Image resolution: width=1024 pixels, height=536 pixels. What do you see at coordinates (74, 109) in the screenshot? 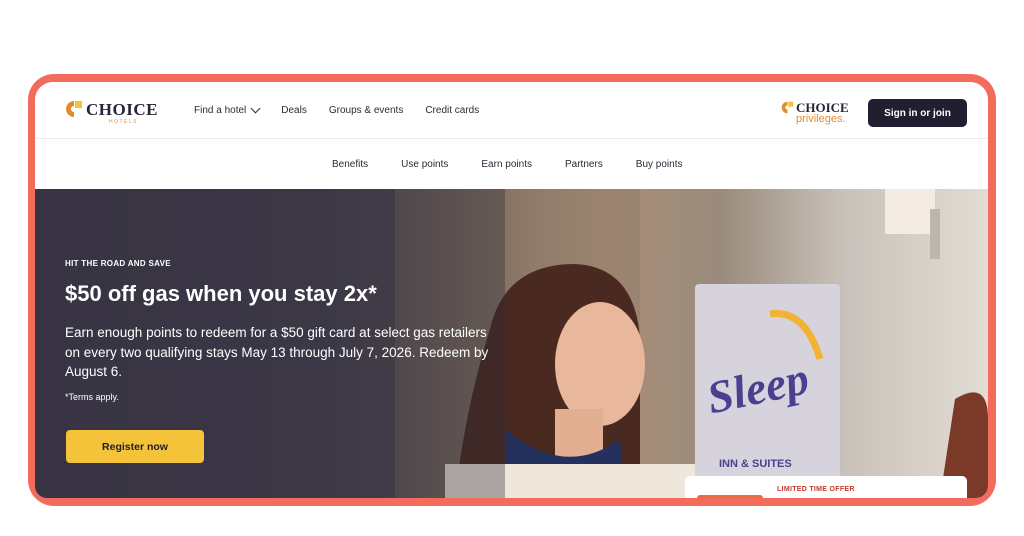
I see `choice-logo-mark-icon` at bounding box center [74, 109].